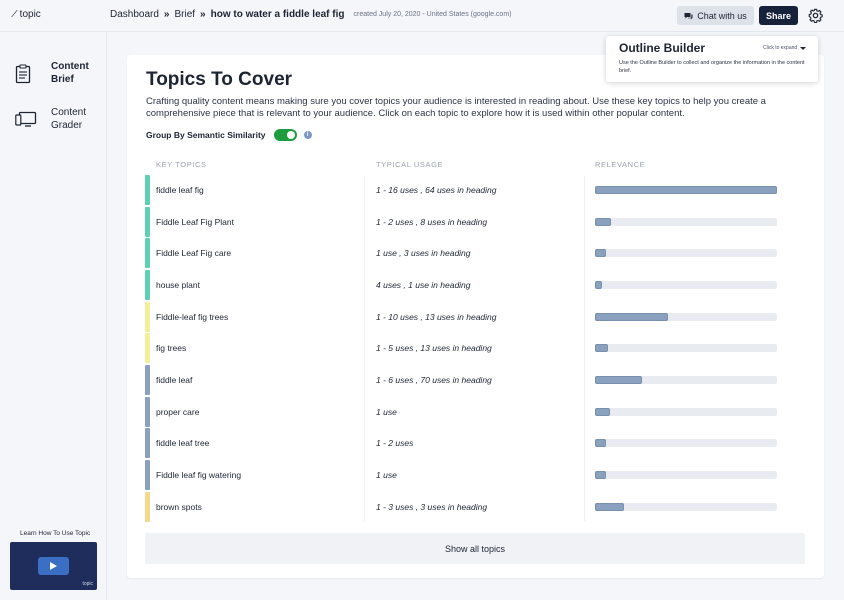 This screenshot has height=600, width=844. Describe the element at coordinates (722, 15) in the screenshot. I see `chat-label: Chat with us` at that location.